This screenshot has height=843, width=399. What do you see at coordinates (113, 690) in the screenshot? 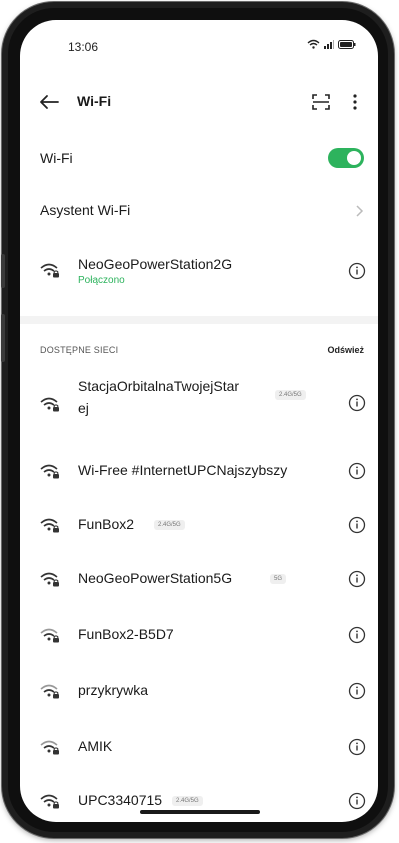
I see `network-name: przykrywka` at bounding box center [113, 690].